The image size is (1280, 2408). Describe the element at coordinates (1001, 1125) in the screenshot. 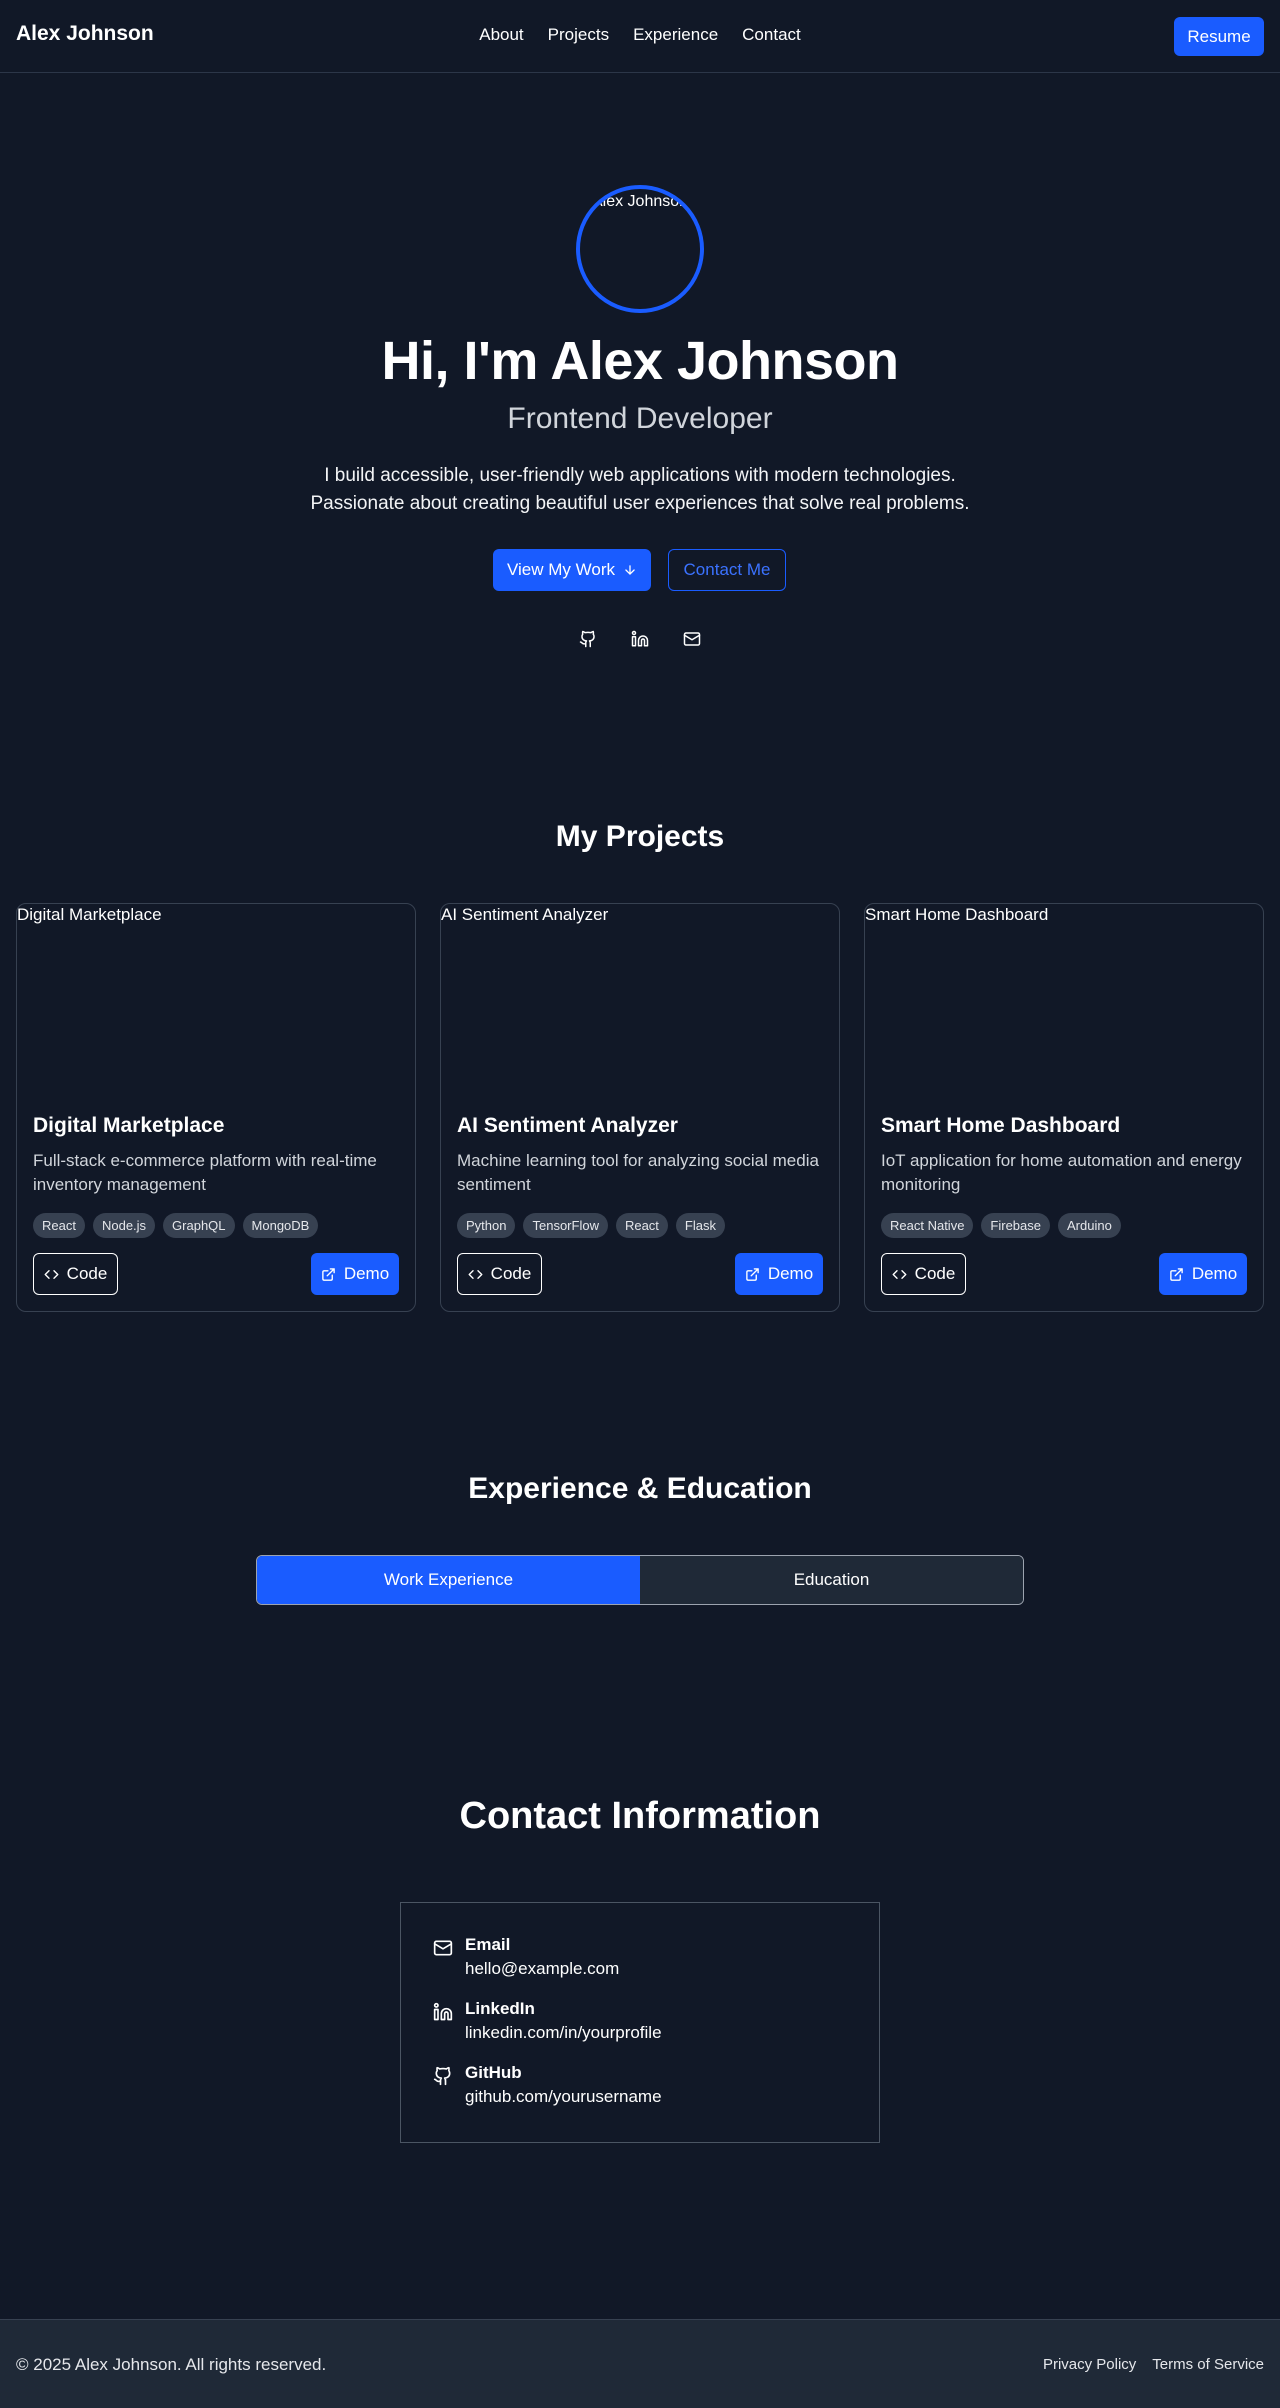

I see `project-title: Smart Home Dashboard` at that location.